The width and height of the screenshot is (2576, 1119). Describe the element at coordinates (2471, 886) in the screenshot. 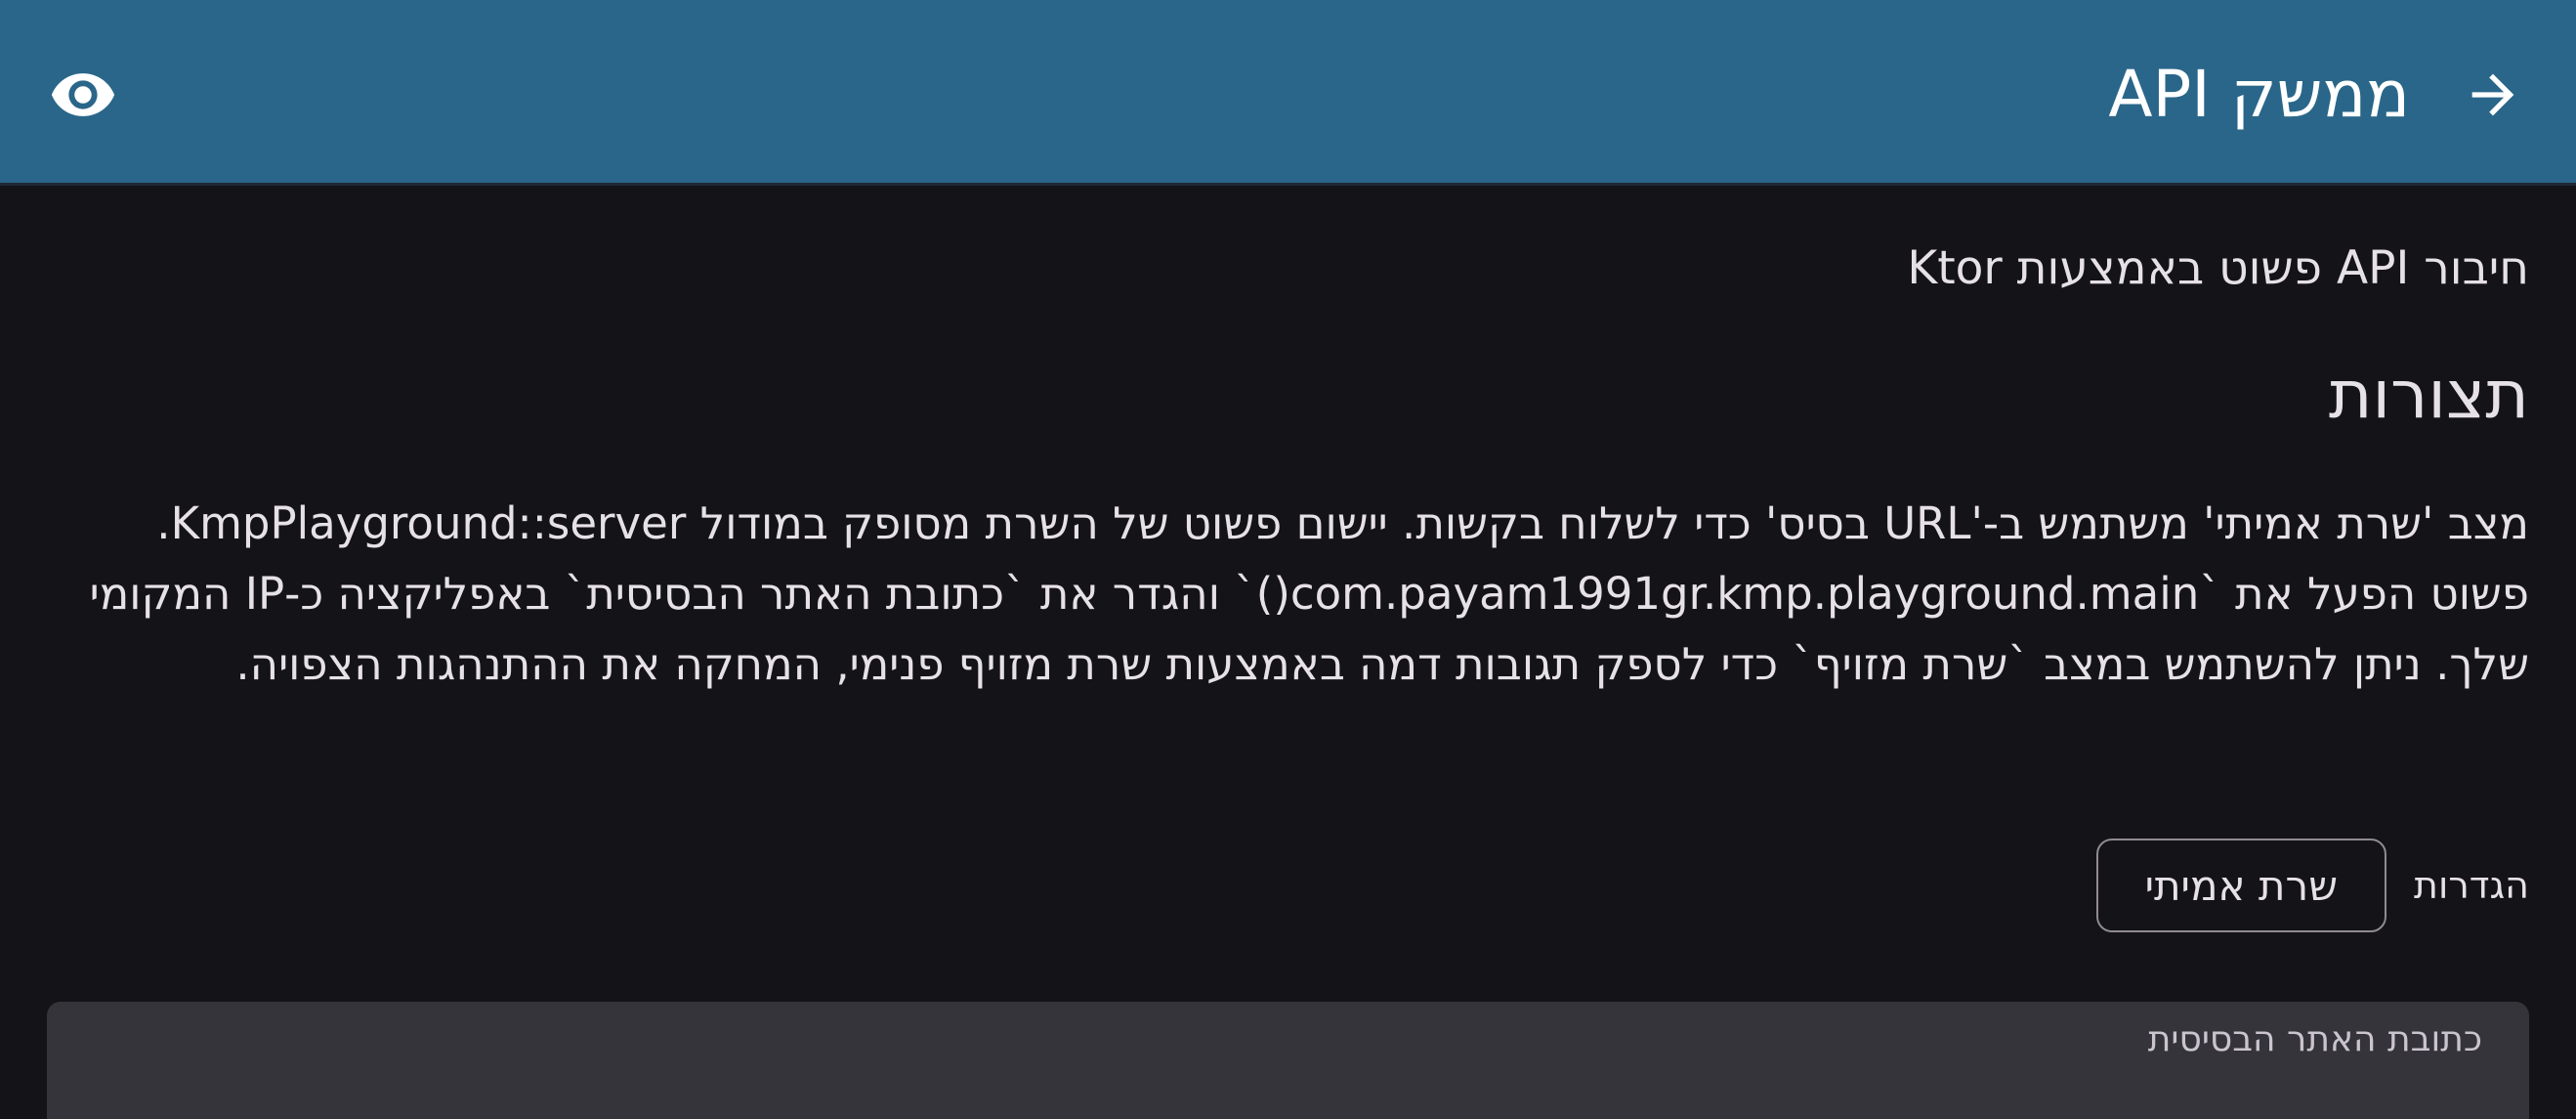

I see `settings-label: הגדרות` at that location.